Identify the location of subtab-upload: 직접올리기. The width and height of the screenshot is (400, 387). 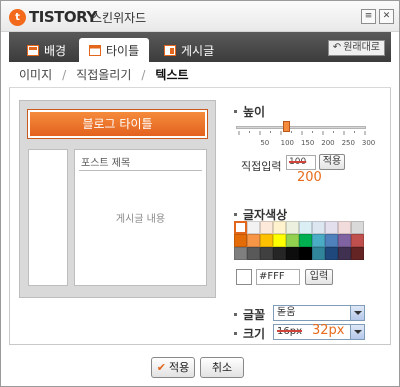
(103, 74).